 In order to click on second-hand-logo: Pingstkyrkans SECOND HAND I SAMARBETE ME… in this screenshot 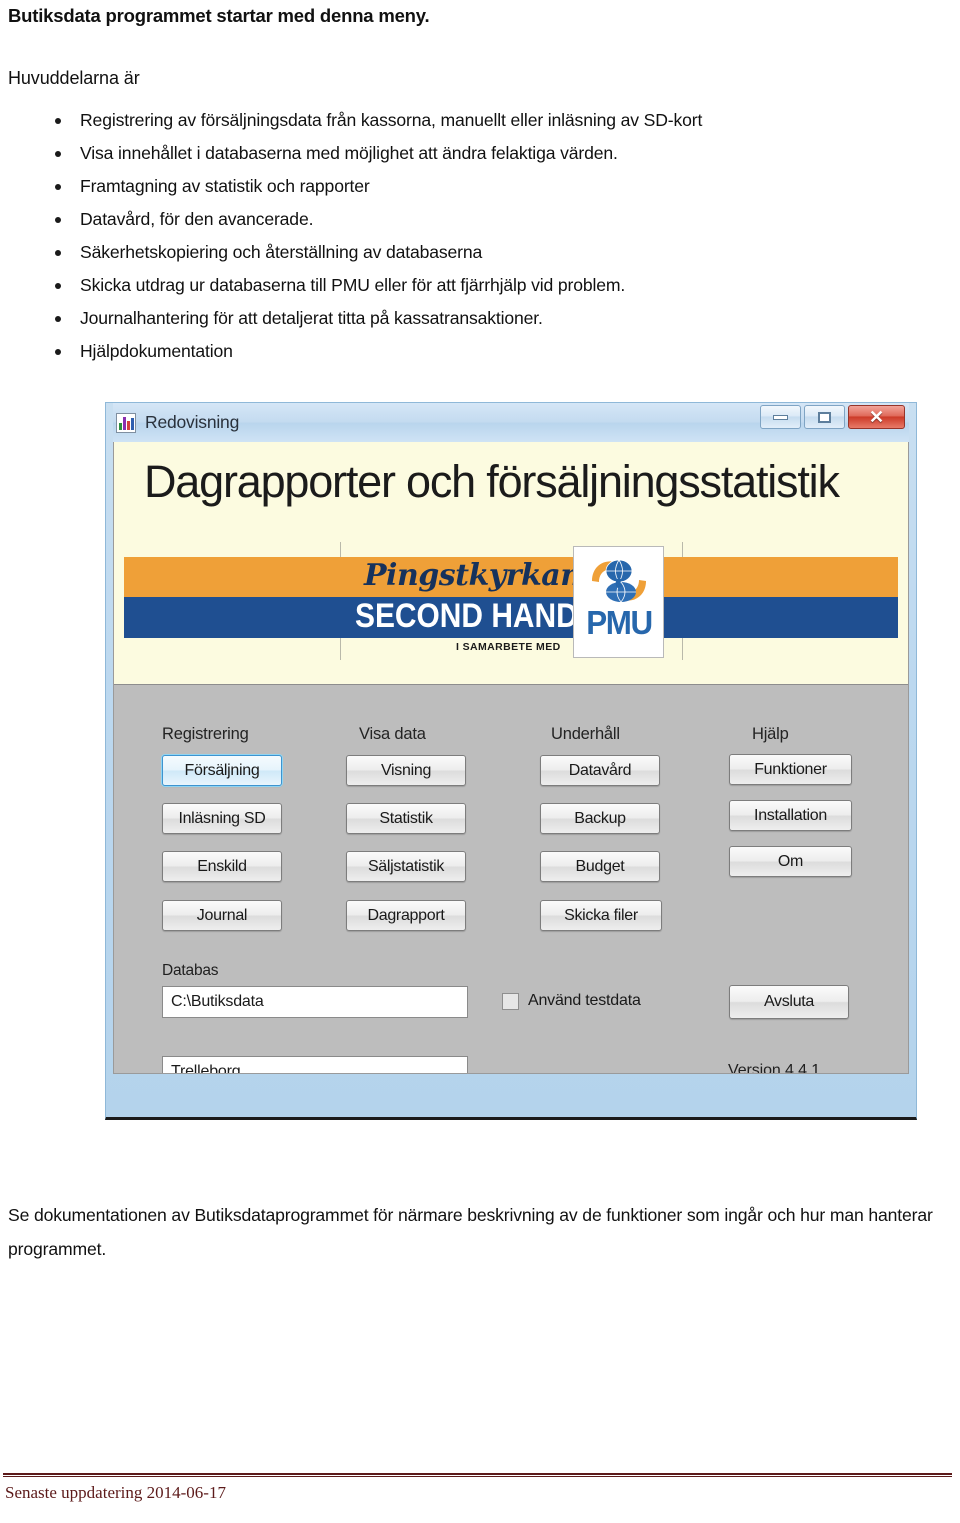, I will do `click(511, 601)`.